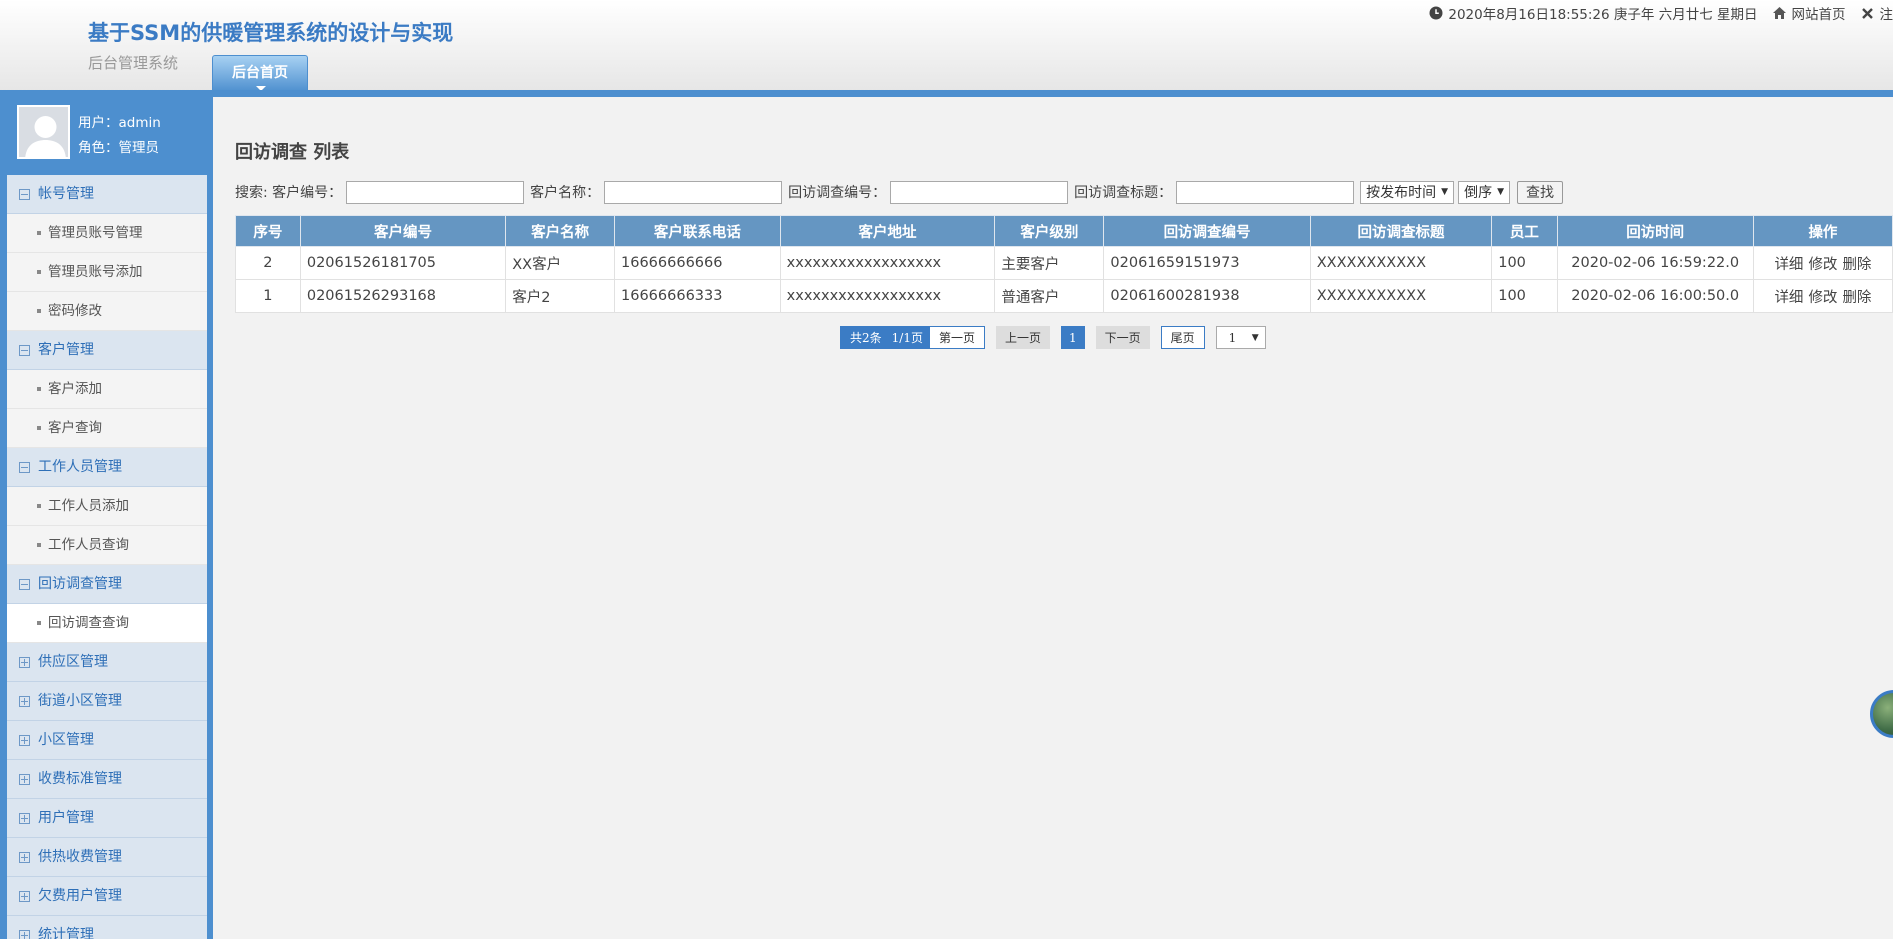  Describe the element at coordinates (24, 584) in the screenshot. I see `collapse-icon` at that location.